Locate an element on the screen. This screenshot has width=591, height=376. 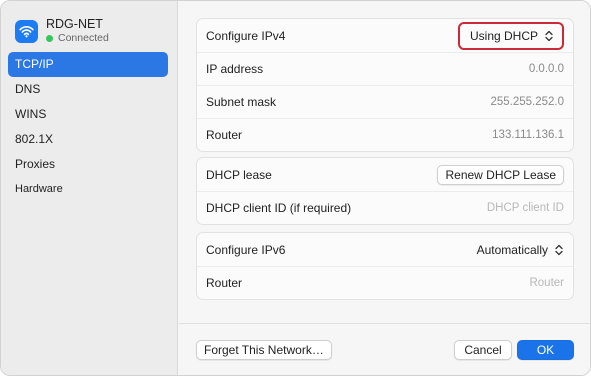
wifi-icon is located at coordinates (26, 31).